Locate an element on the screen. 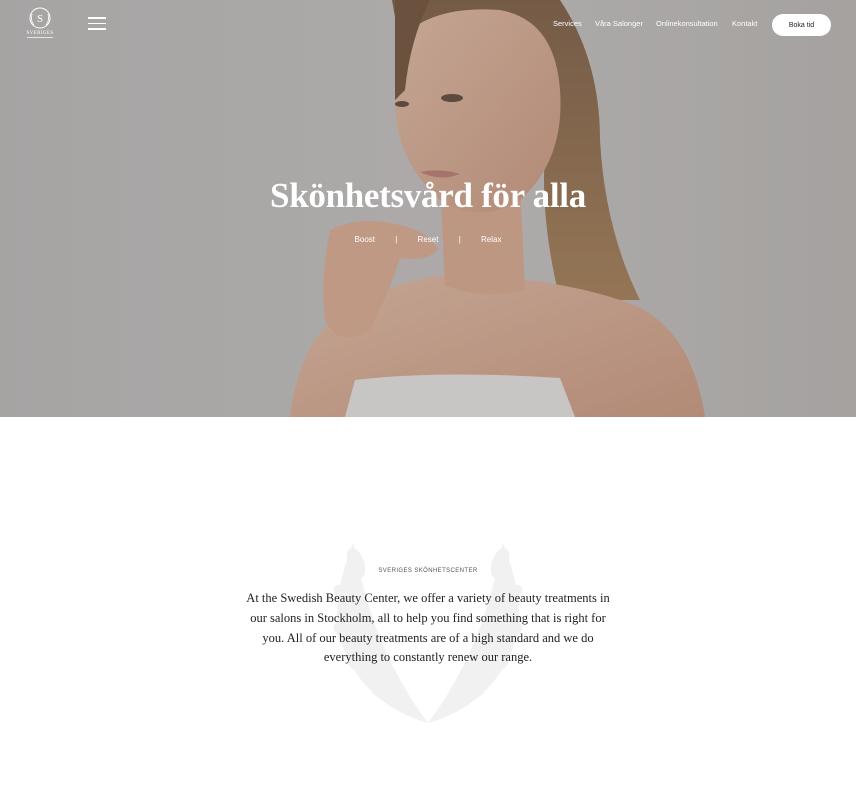  logo-underline is located at coordinates (40, 37).